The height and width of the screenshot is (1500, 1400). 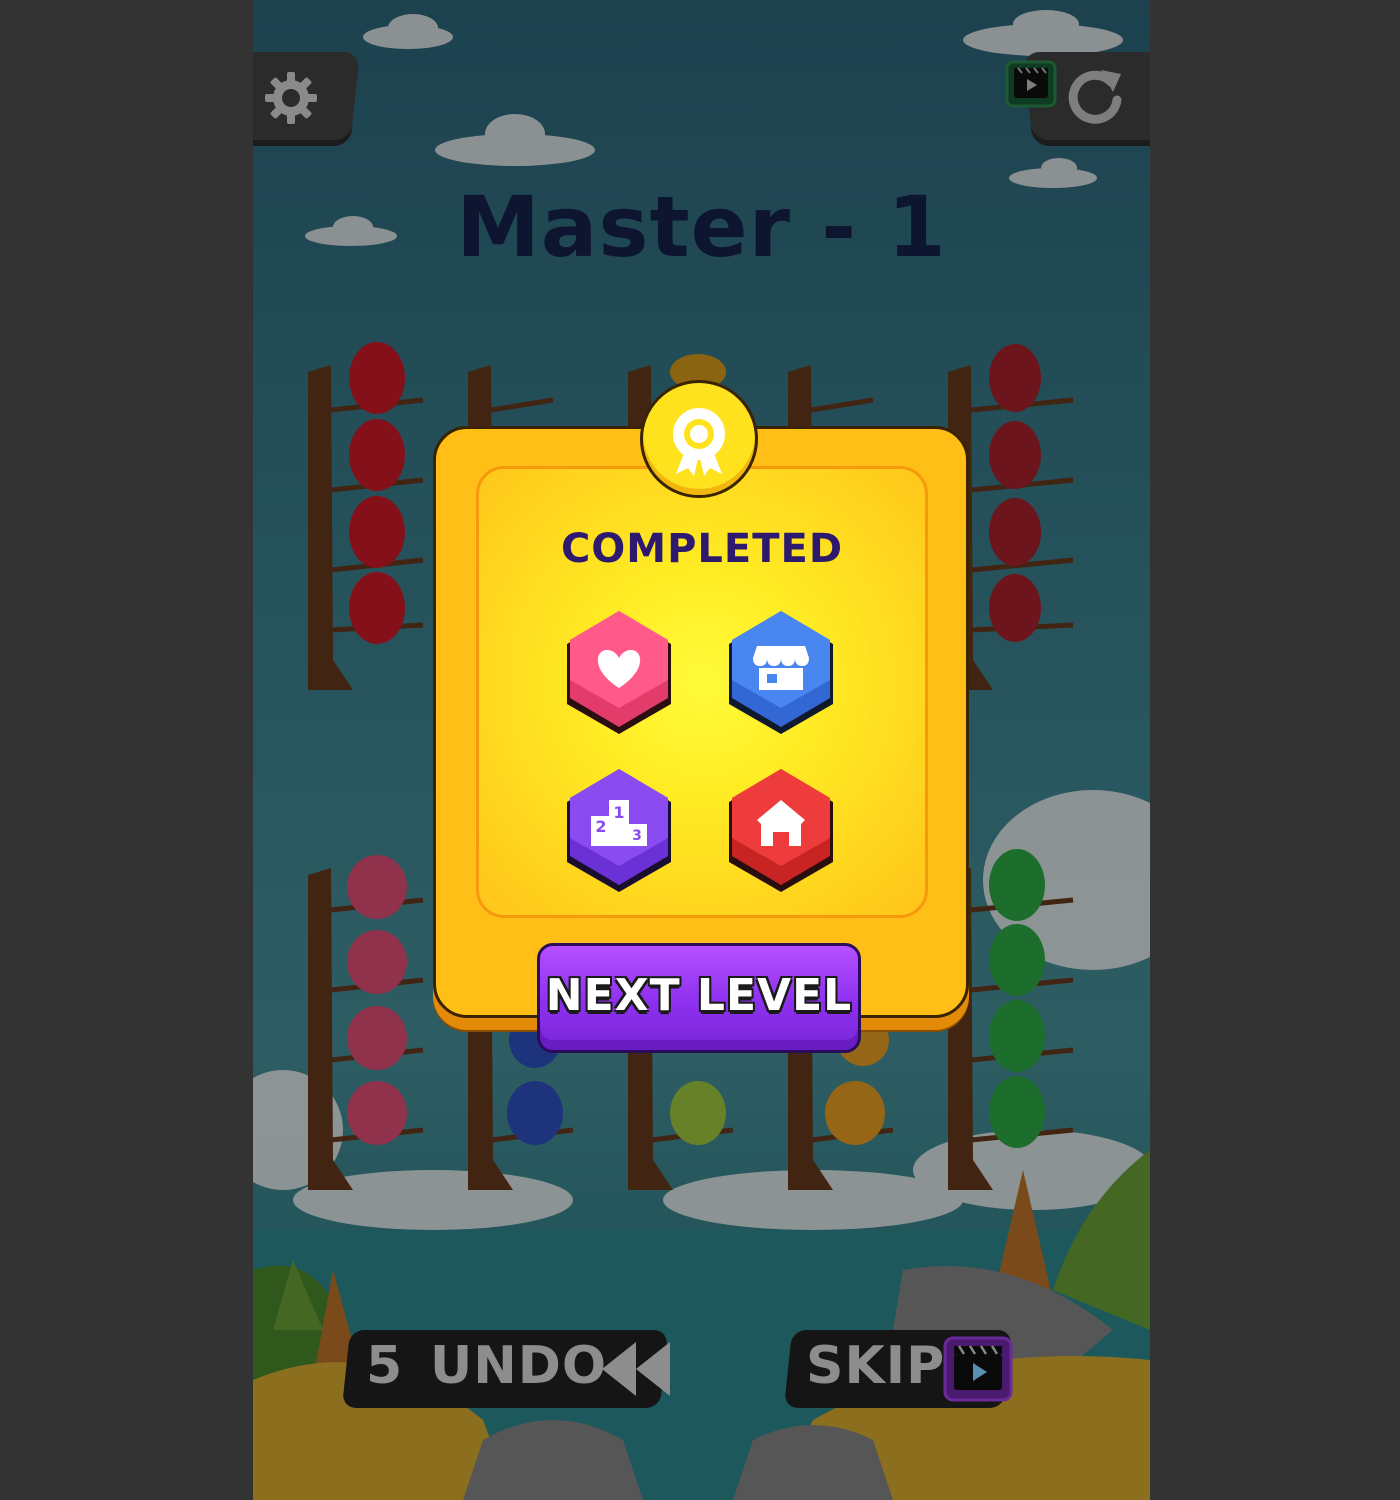 What do you see at coordinates (781, 832) in the screenshot?
I see `home-button` at bounding box center [781, 832].